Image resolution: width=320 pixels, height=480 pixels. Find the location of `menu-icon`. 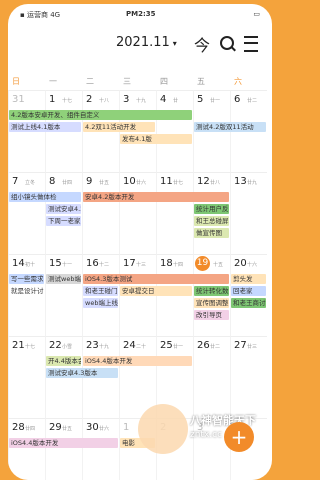

menu-icon is located at coordinates (251, 44).